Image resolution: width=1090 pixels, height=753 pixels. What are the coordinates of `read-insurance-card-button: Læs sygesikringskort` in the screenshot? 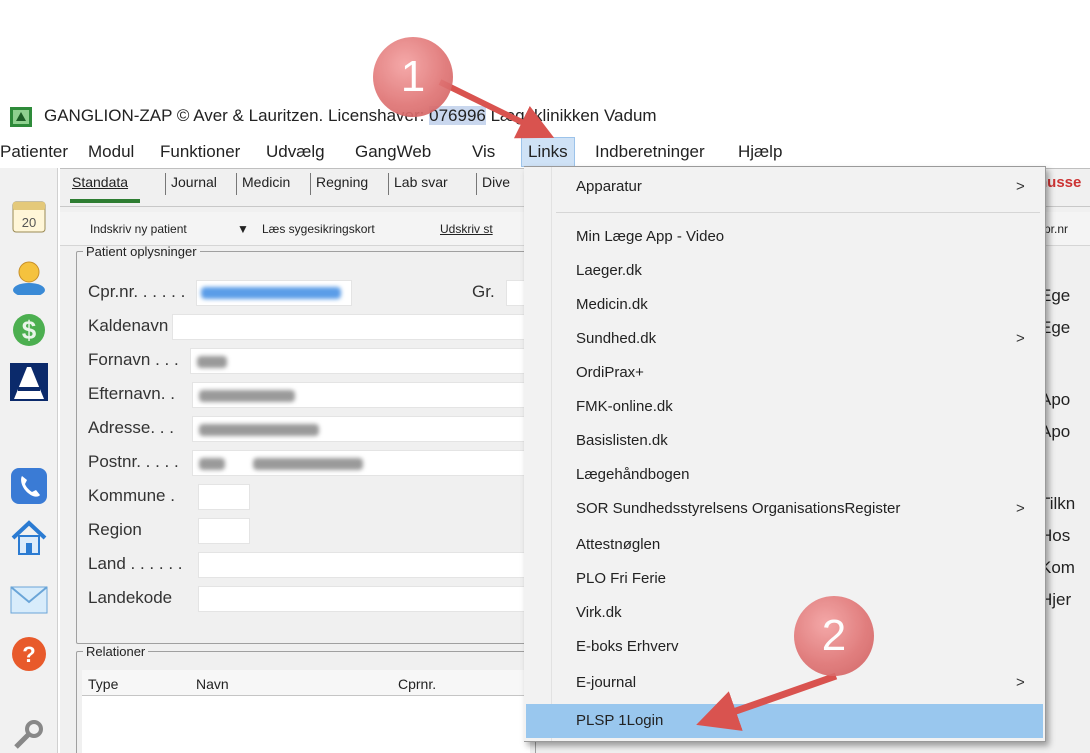 It's located at (318, 229).